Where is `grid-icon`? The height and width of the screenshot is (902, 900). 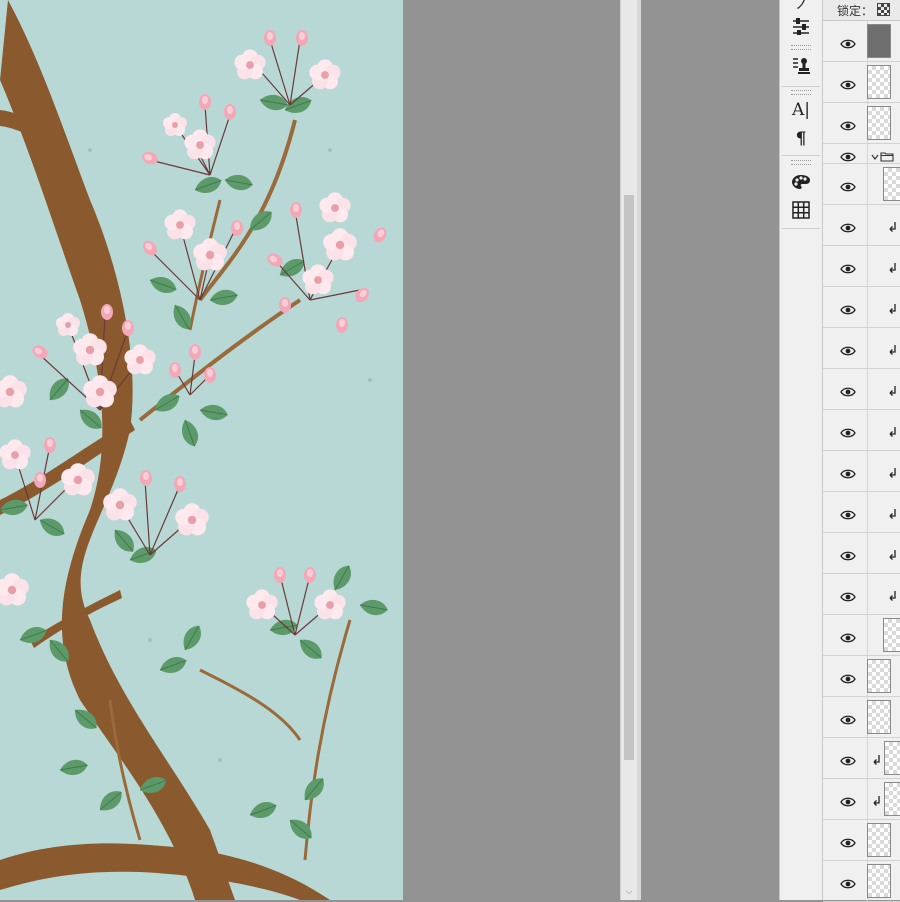
grid-icon is located at coordinates (801, 210).